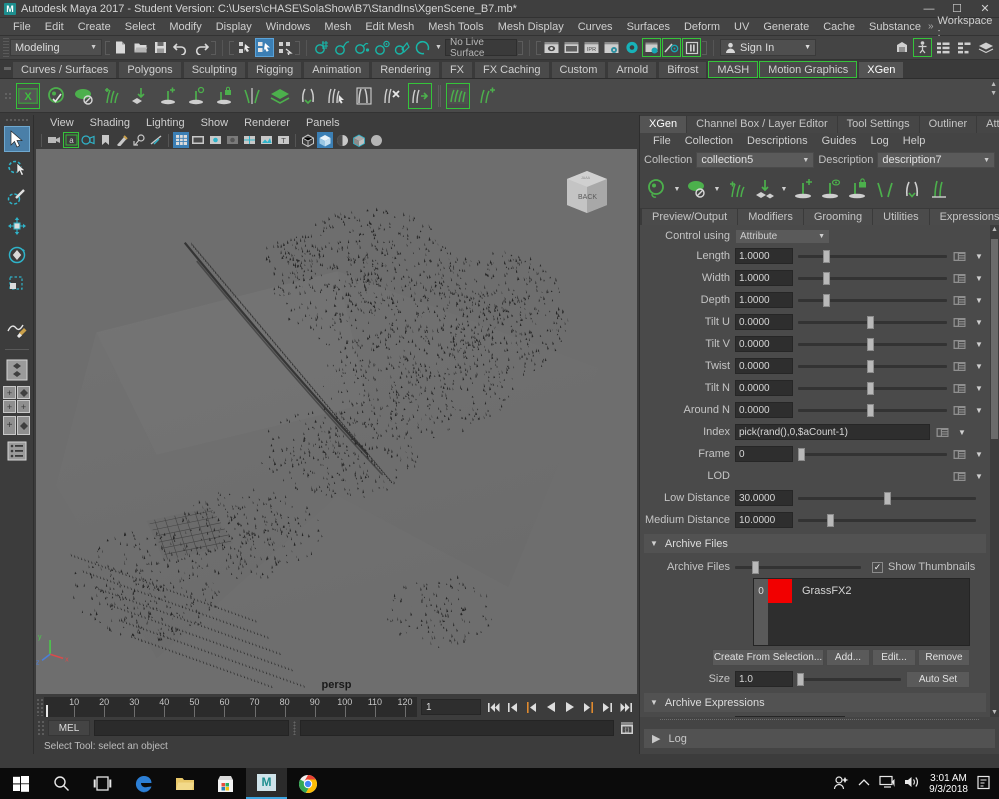 The image size is (999, 799). Describe the element at coordinates (65, 69) in the screenshot. I see `shelf-tab-curves-surfaces: Curves / Surfaces` at that location.